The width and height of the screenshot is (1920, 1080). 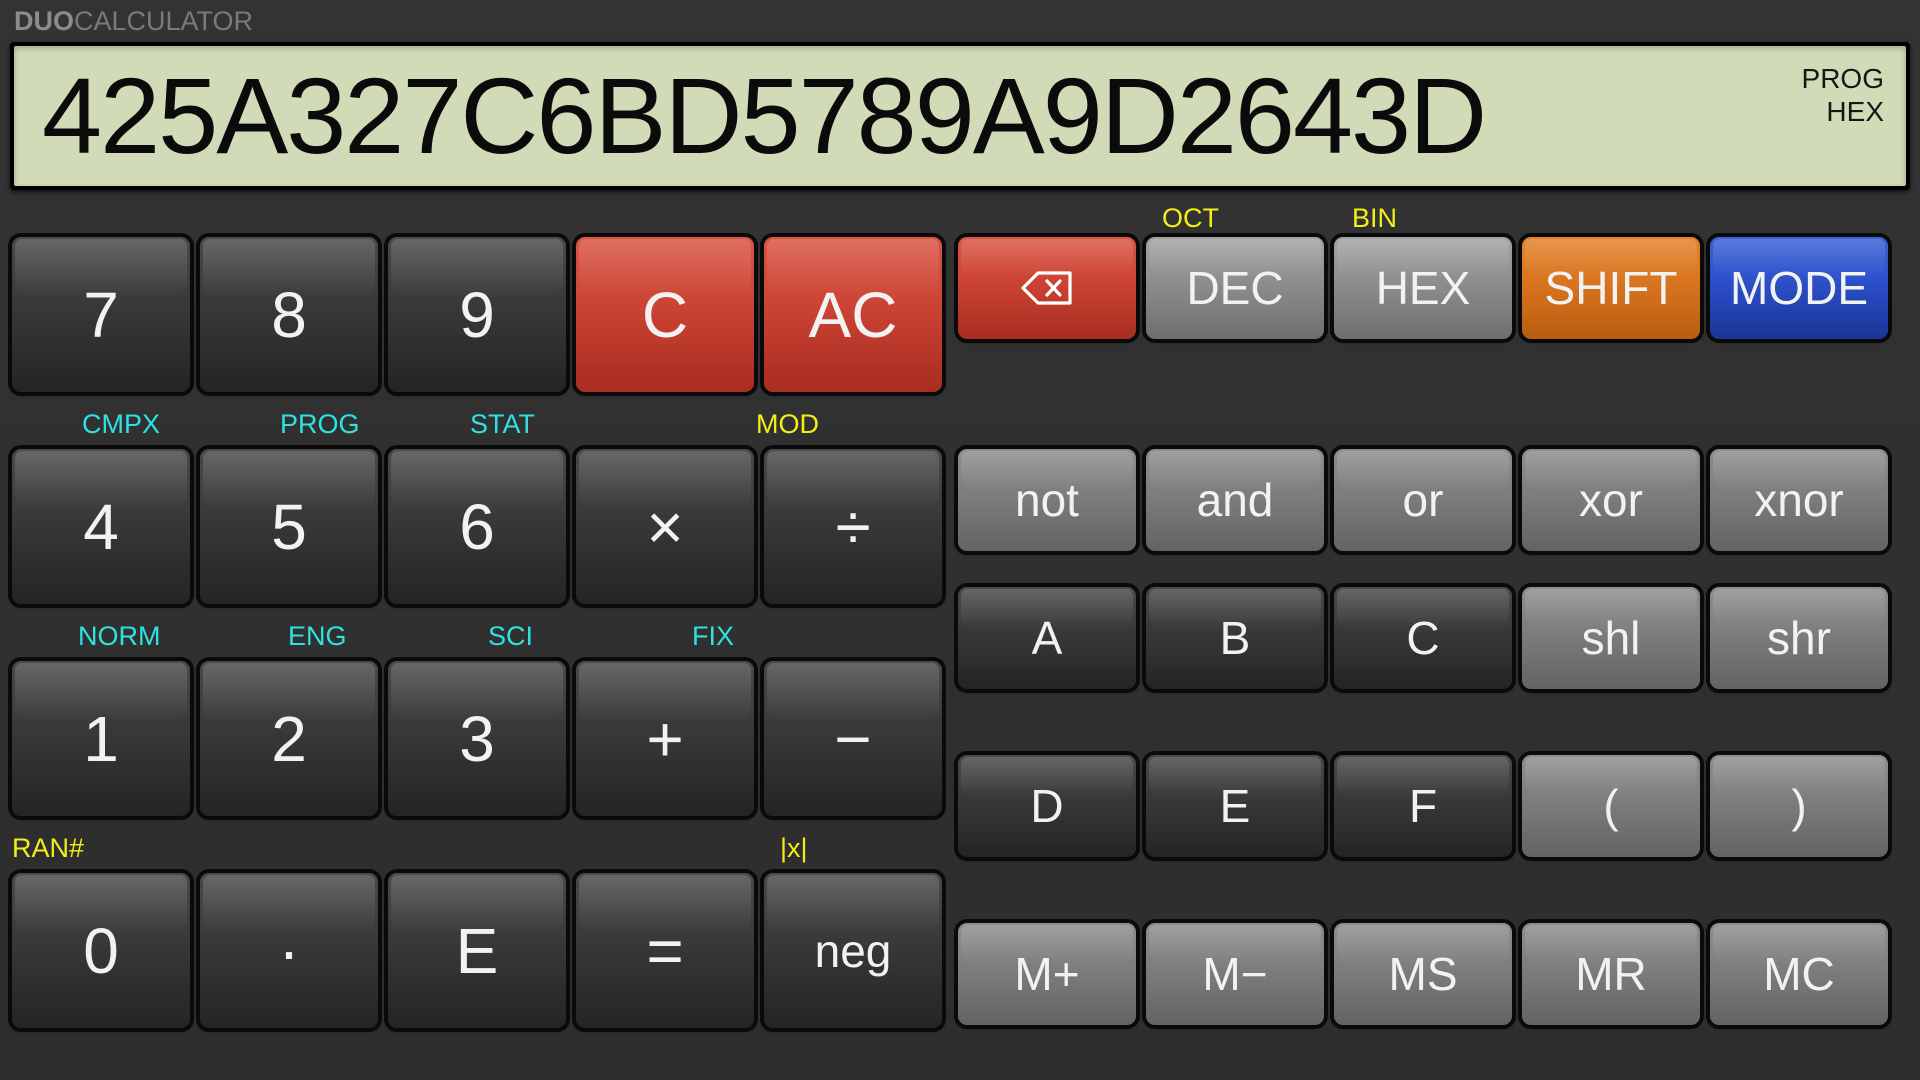 I want to click on key-shift-right: shr, so click(x=1799, y=638).